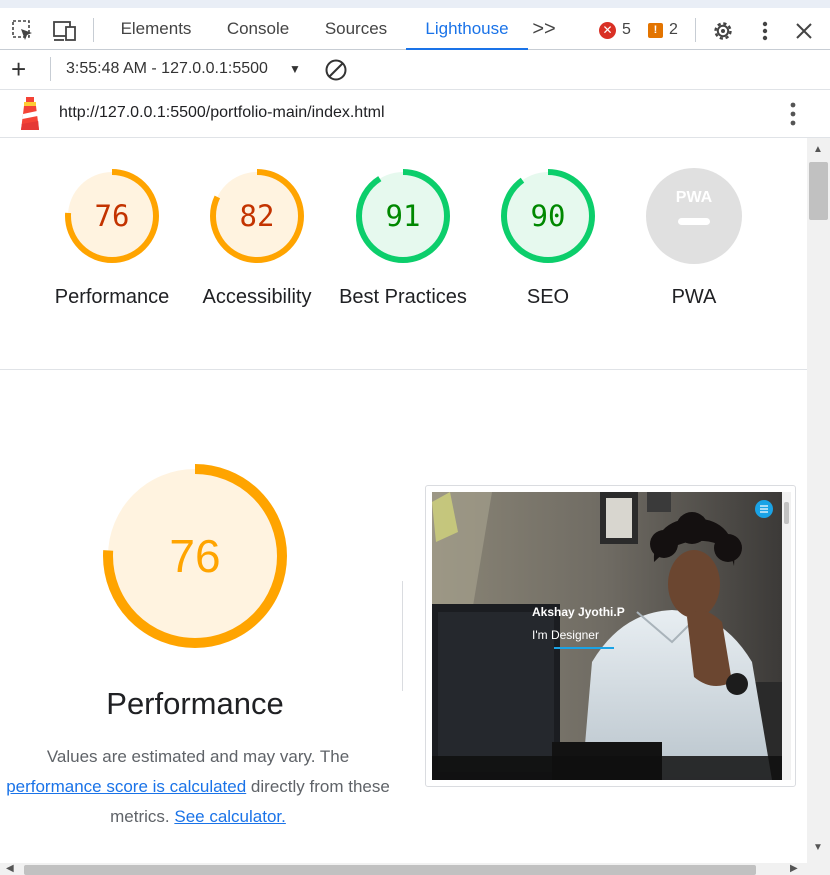 This screenshot has width=830, height=875. What do you see at coordinates (167, 69) in the screenshot?
I see `report-selector: 3:55:48 AM - 127.0.0.1:5500` at bounding box center [167, 69].